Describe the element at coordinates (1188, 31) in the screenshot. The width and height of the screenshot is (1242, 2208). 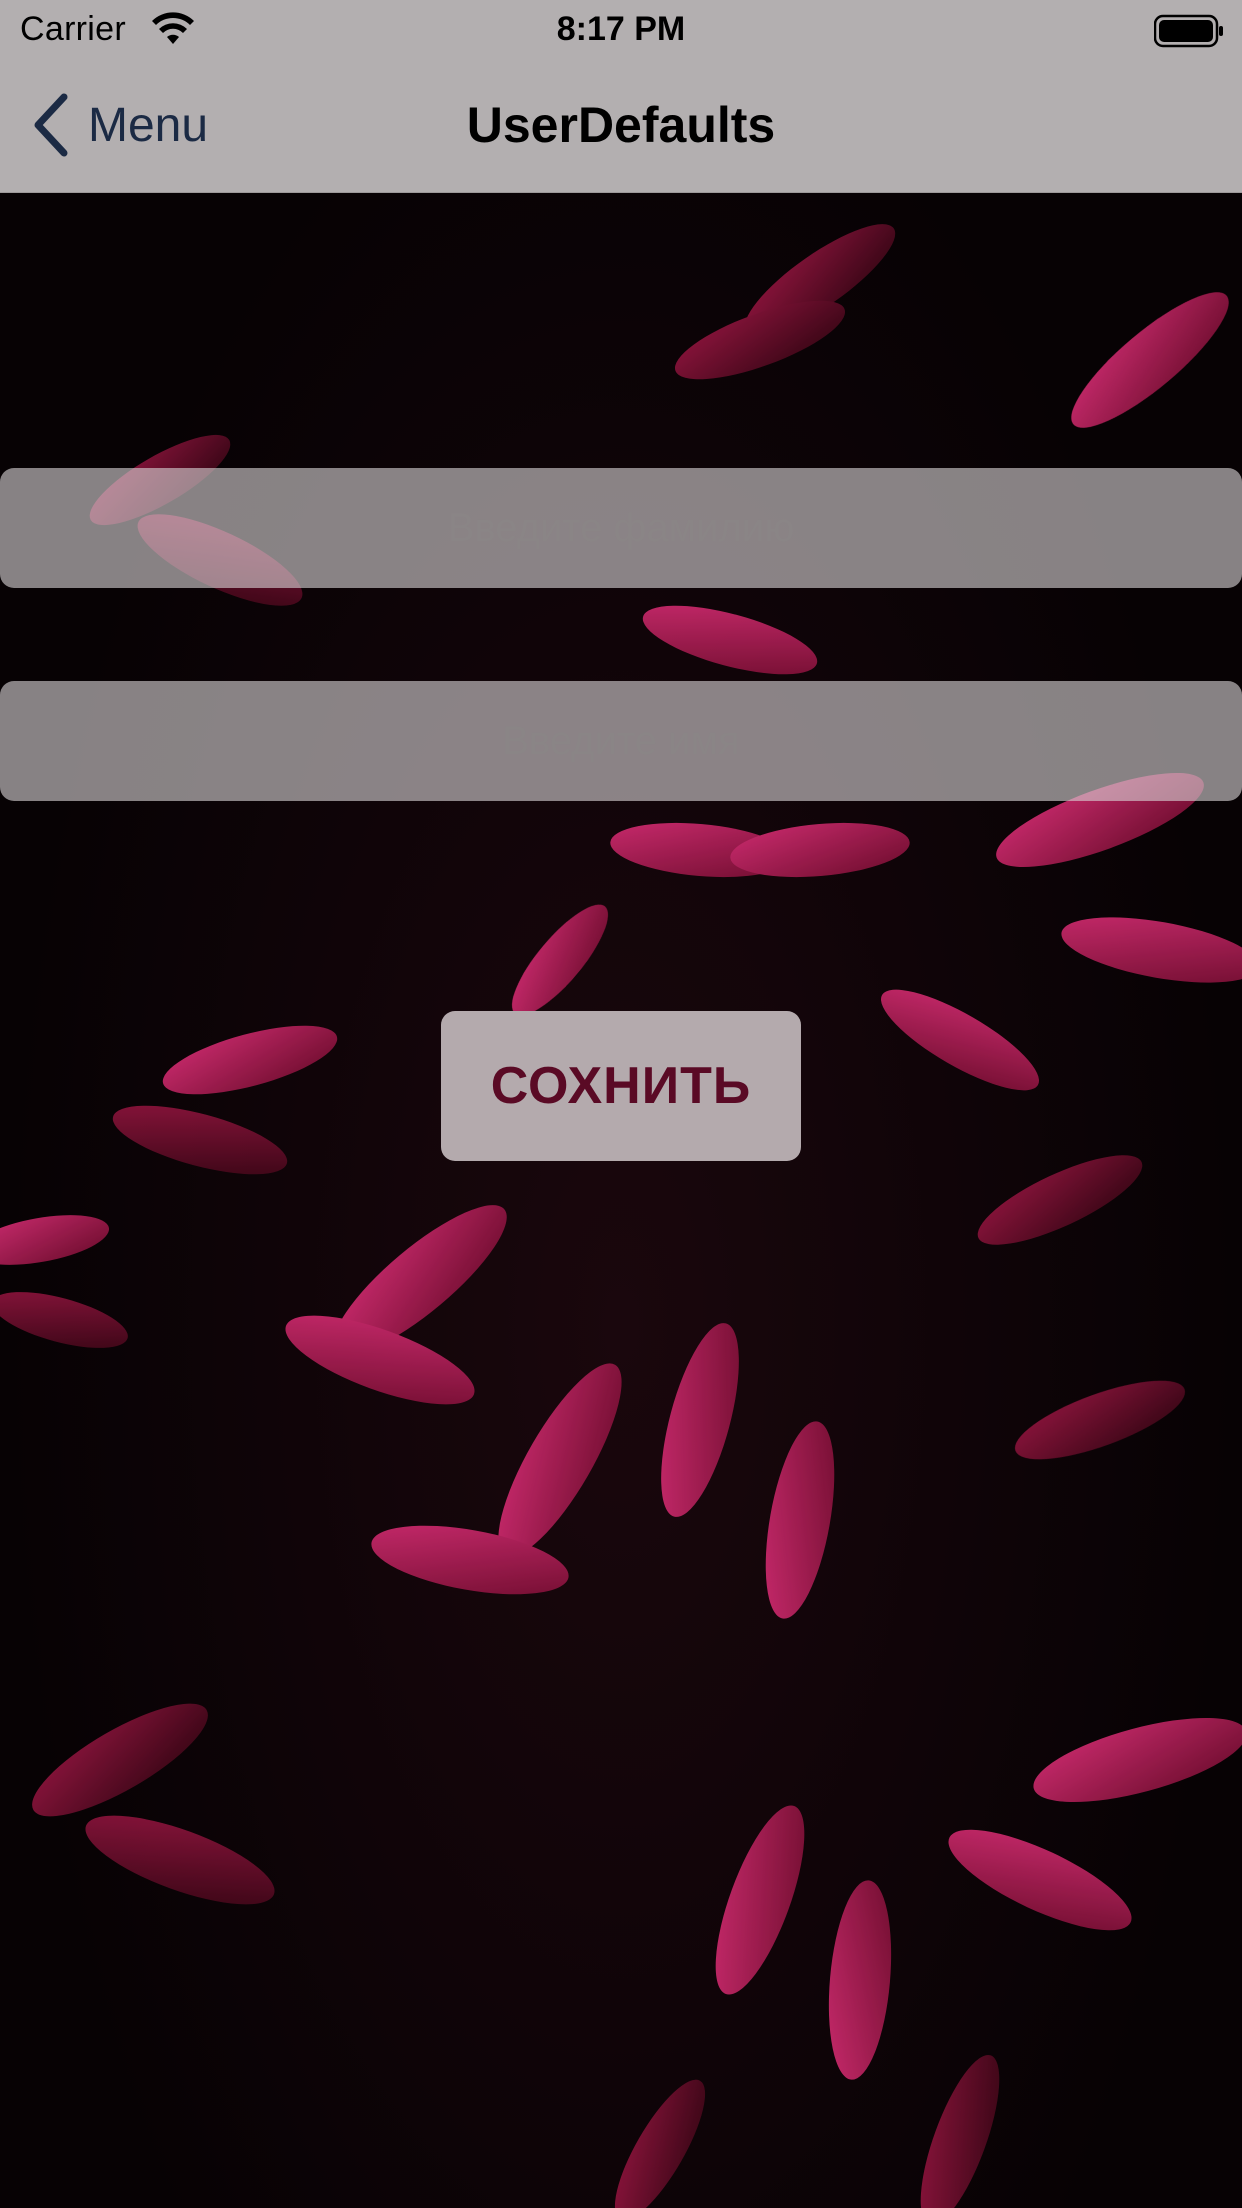
I see `battery-icon` at that location.